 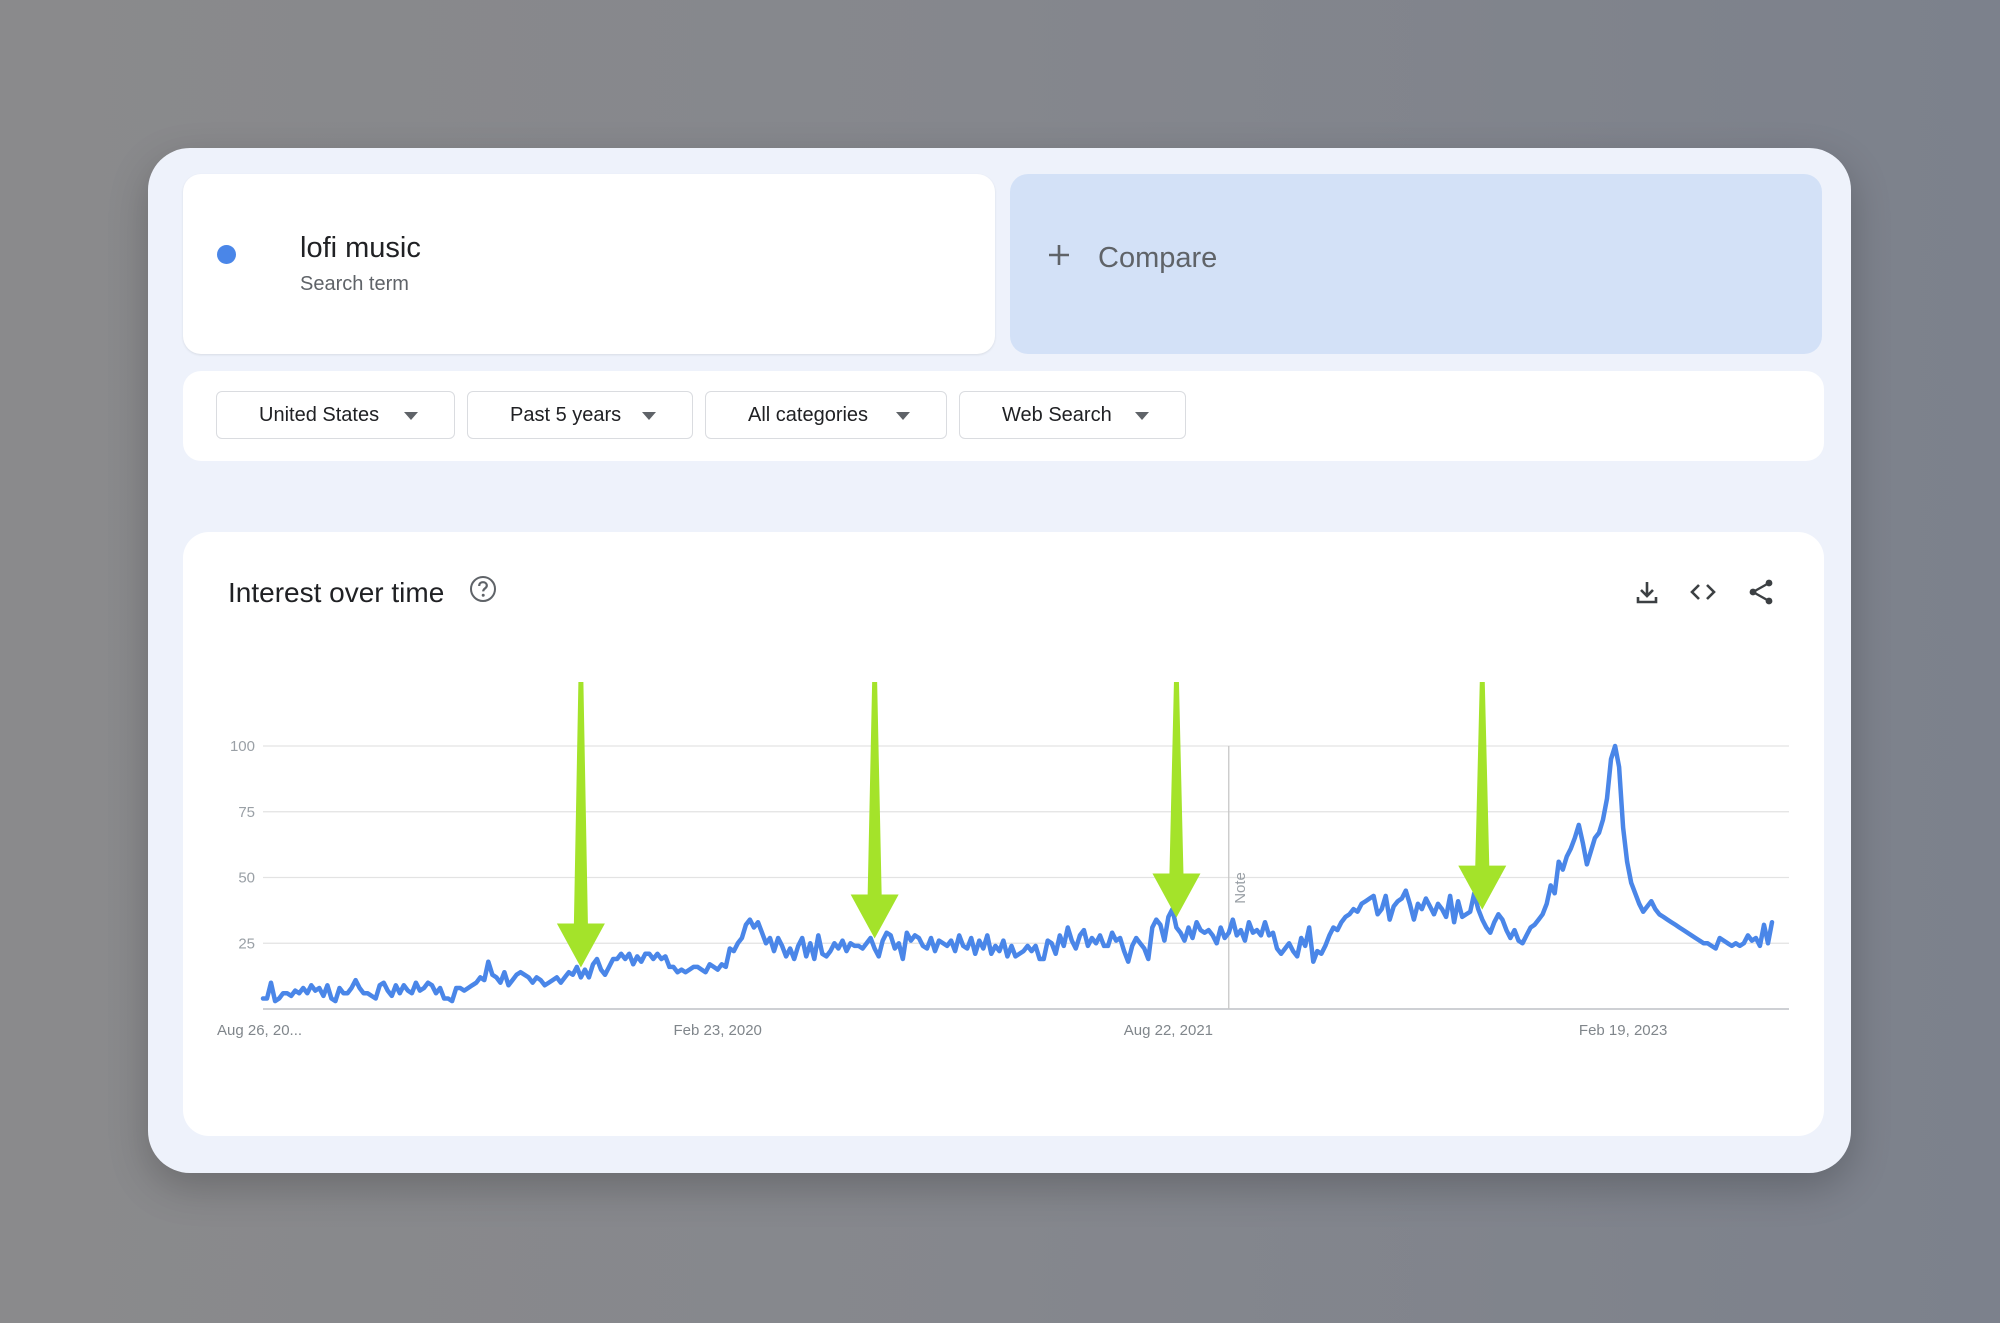 I want to click on series-color-dot, so click(x=226, y=254).